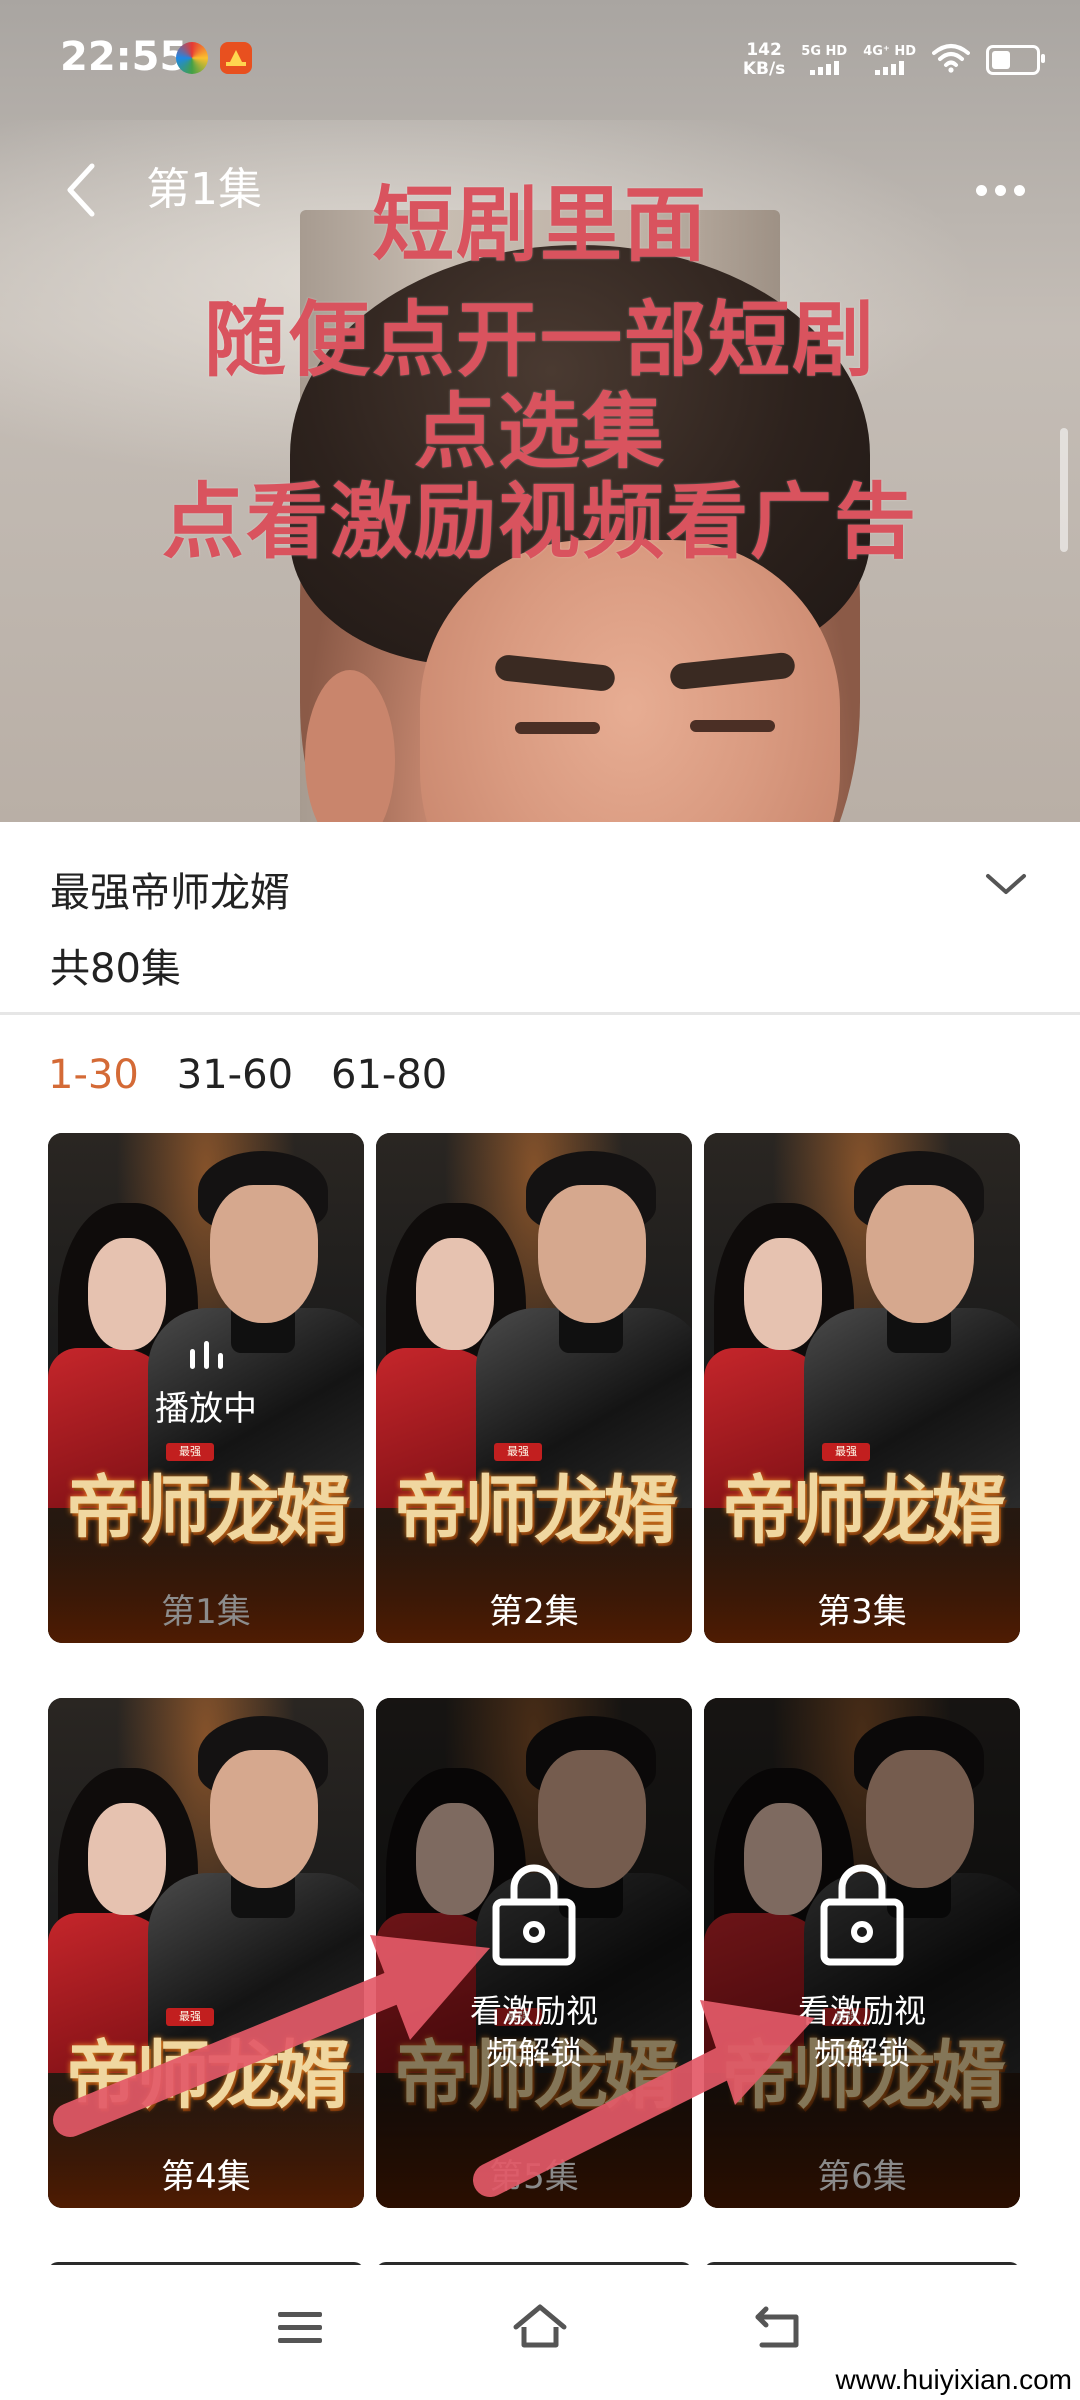 Image resolution: width=1080 pixels, height=2400 pixels. I want to click on home-button, so click(540, 2327).